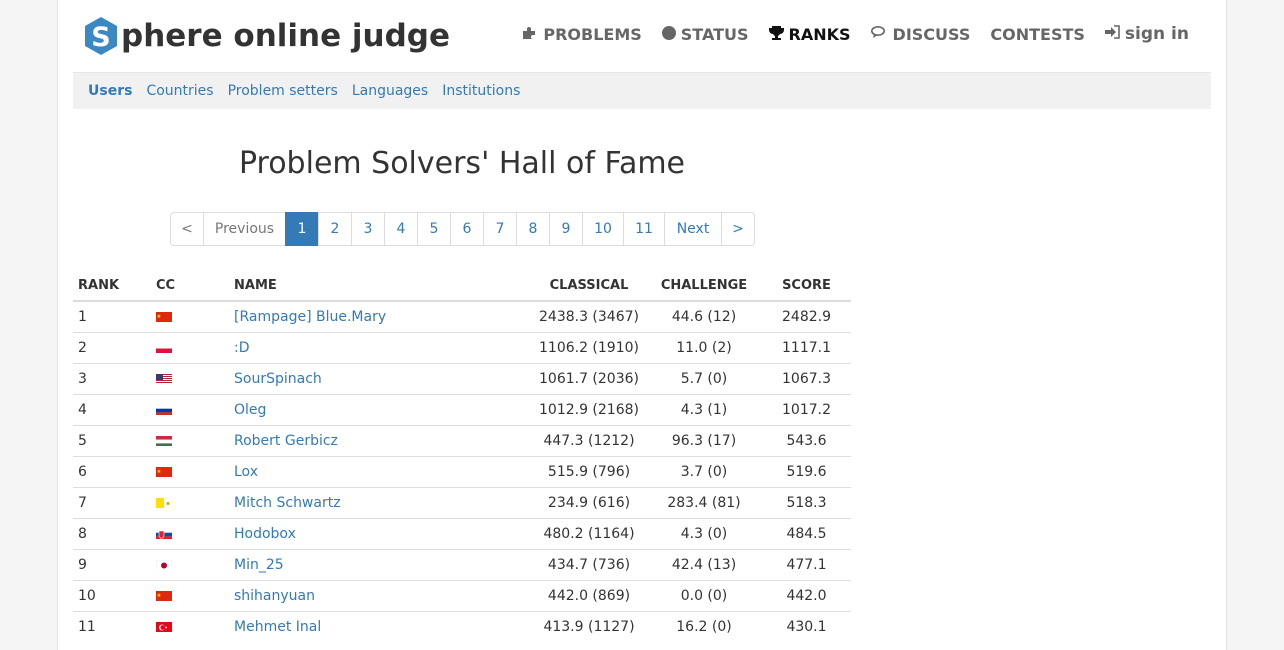 The width and height of the screenshot is (1284, 650). I want to click on page-6-button: 6, so click(467, 229).